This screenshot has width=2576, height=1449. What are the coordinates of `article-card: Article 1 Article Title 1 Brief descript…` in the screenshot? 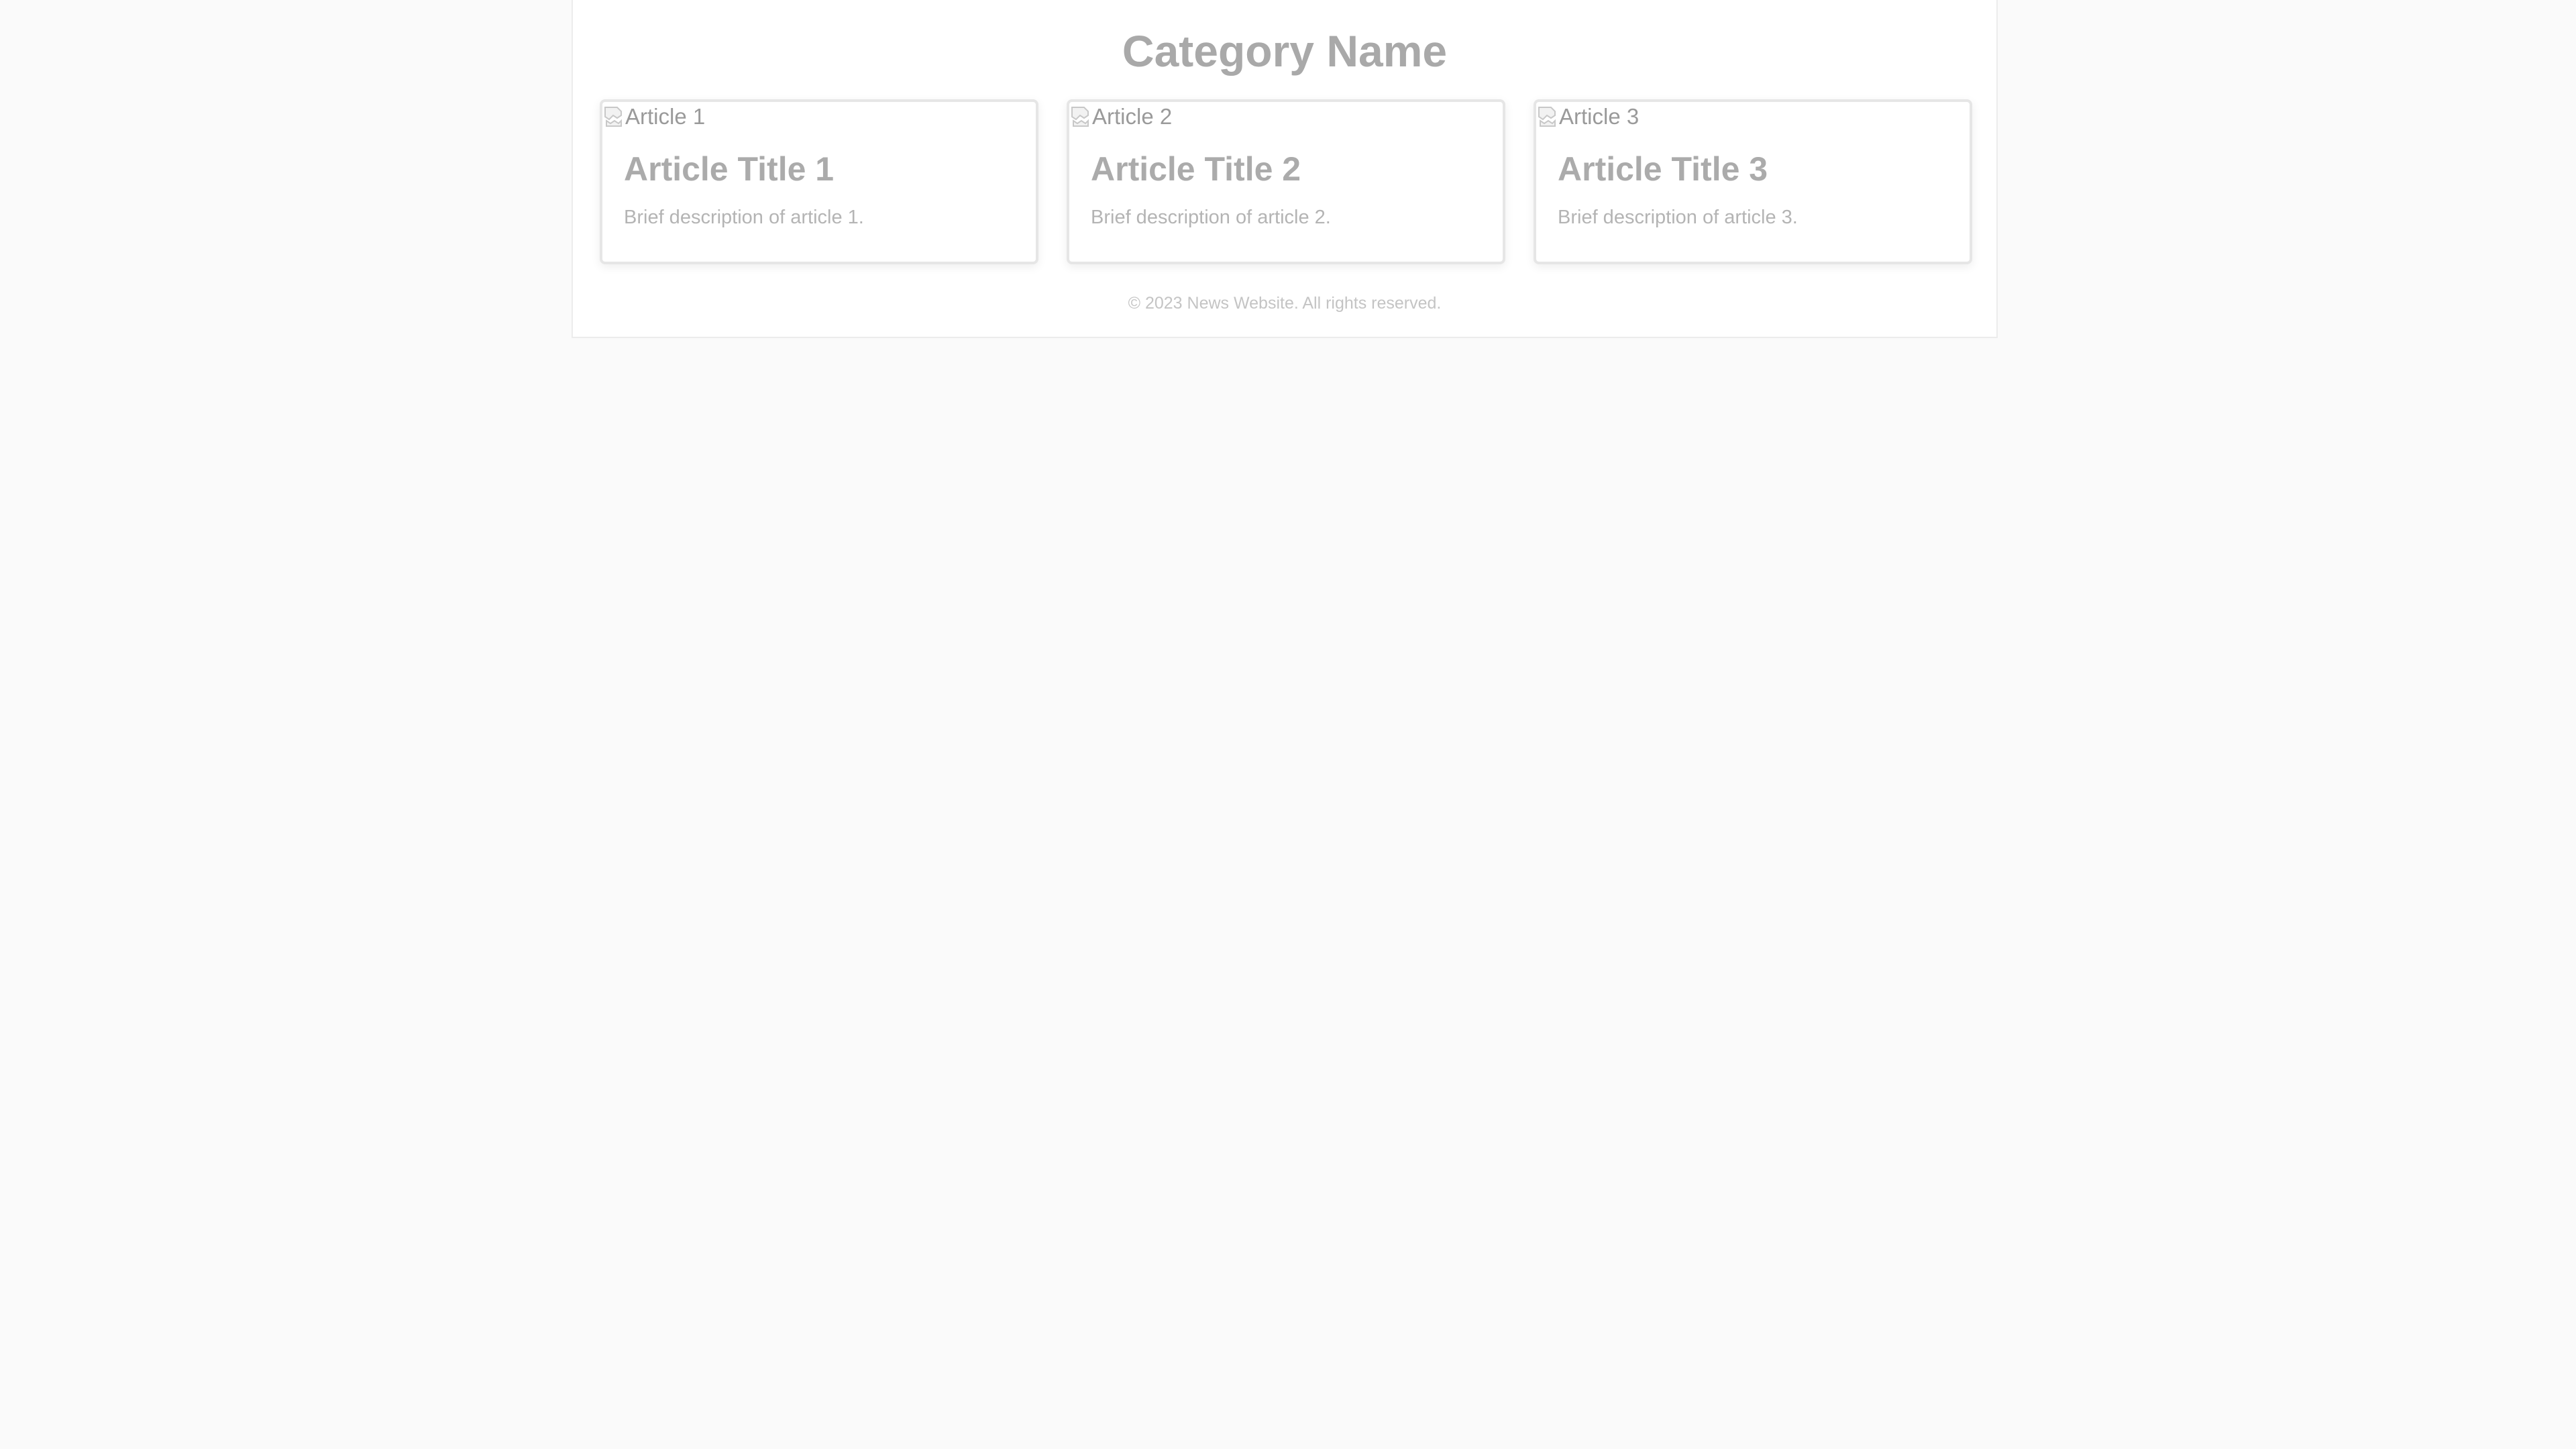 It's located at (819, 181).